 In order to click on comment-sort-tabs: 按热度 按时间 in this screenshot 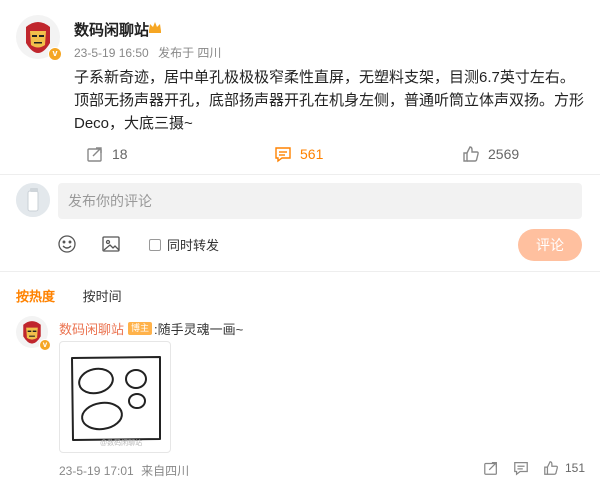, I will do `click(81, 295)`.